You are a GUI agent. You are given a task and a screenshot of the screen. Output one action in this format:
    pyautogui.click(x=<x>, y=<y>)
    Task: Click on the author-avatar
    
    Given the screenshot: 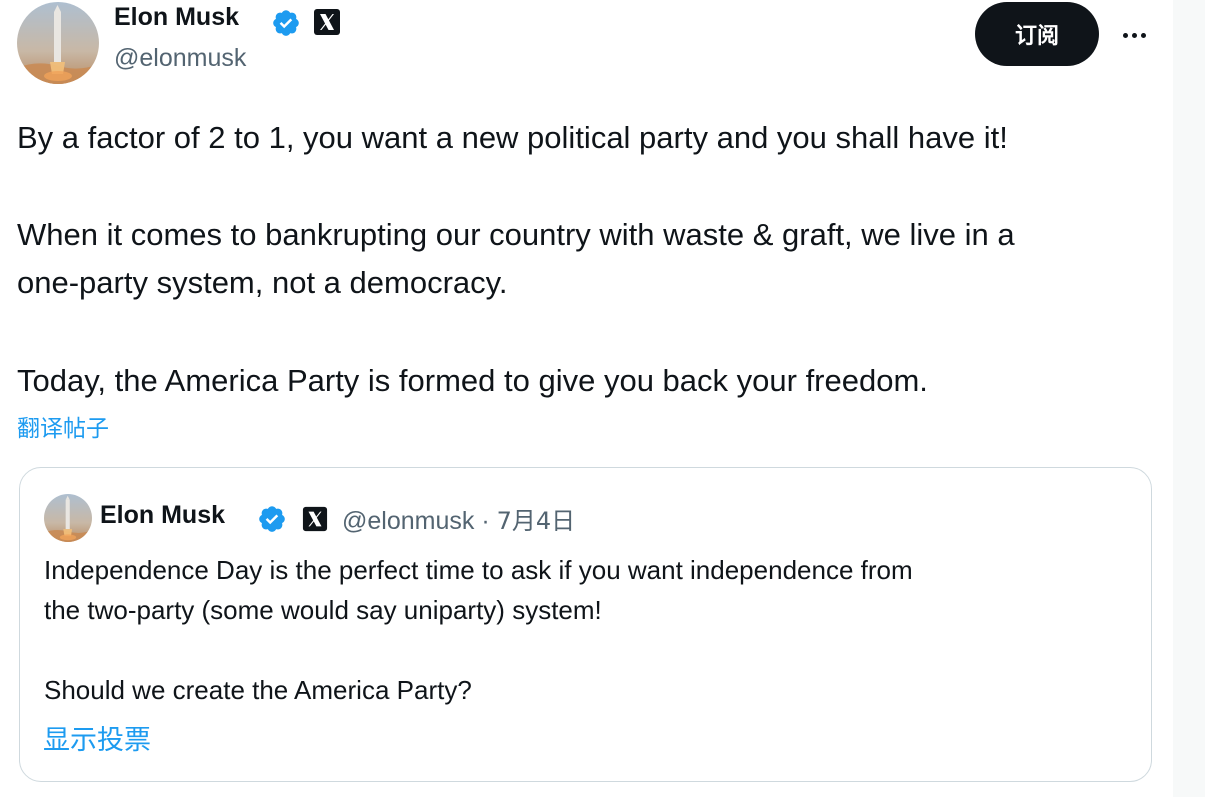 What is the action you would take?
    pyautogui.click(x=58, y=43)
    